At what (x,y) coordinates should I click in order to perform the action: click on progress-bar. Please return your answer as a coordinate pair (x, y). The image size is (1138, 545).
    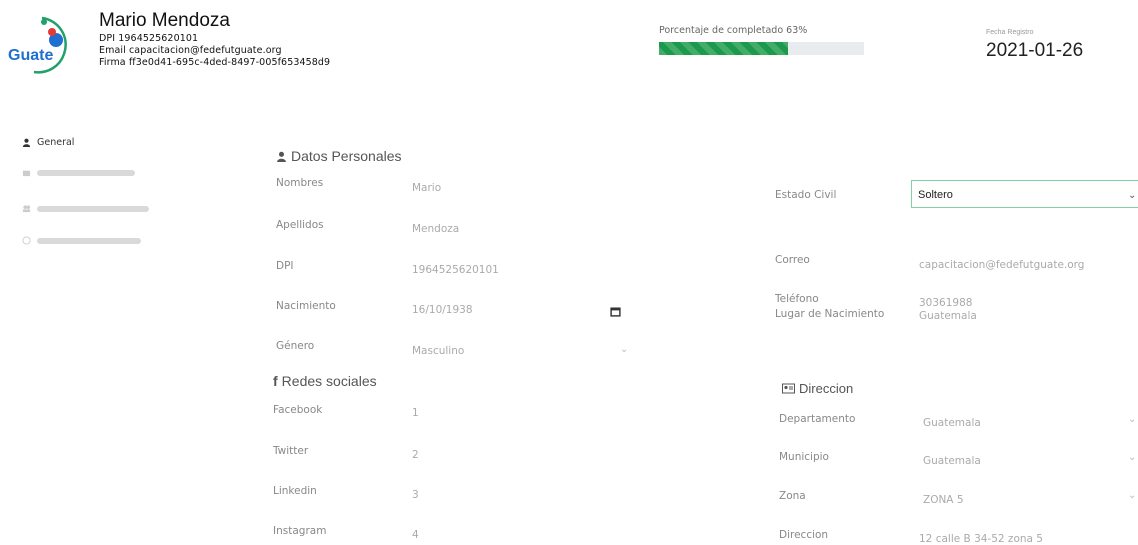
    Looking at the image, I should click on (761, 48).